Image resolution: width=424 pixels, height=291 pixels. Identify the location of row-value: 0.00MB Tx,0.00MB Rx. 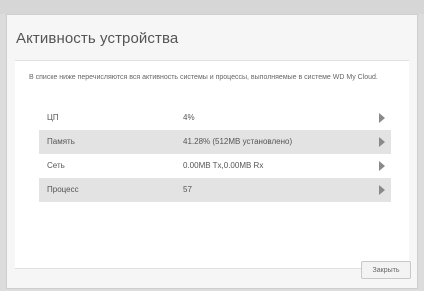
(223, 165).